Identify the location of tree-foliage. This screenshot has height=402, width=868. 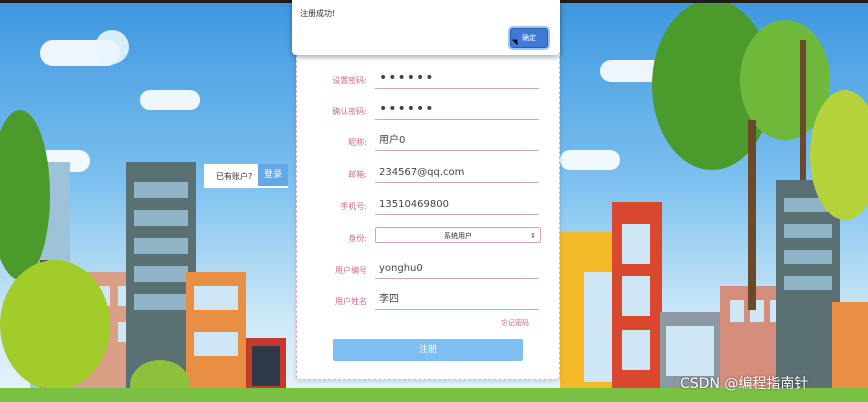
(55, 325).